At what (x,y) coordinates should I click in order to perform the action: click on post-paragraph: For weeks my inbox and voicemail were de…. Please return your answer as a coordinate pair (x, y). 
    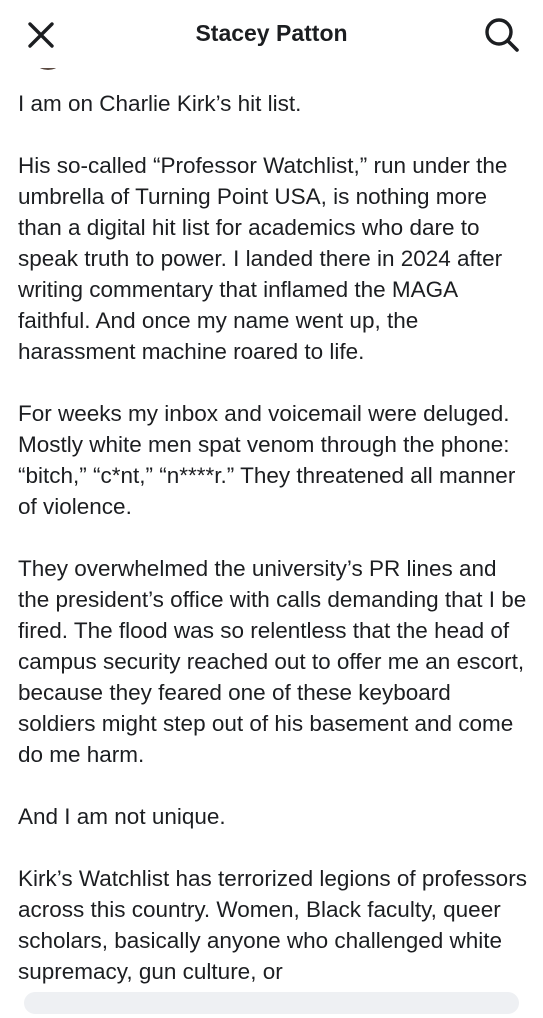
    Looking at the image, I should click on (267, 460).